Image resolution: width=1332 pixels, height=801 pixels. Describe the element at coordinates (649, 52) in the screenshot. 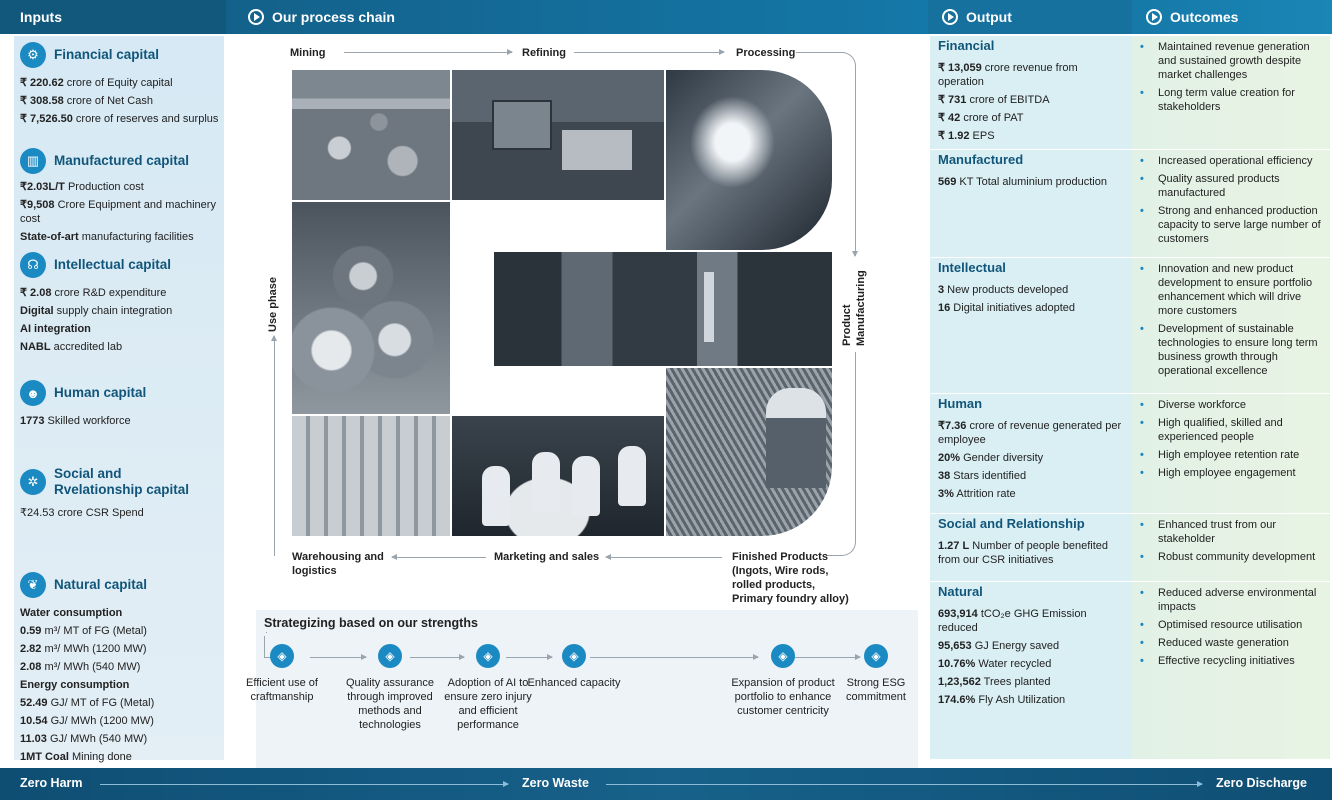

I see `arrow-right` at that location.